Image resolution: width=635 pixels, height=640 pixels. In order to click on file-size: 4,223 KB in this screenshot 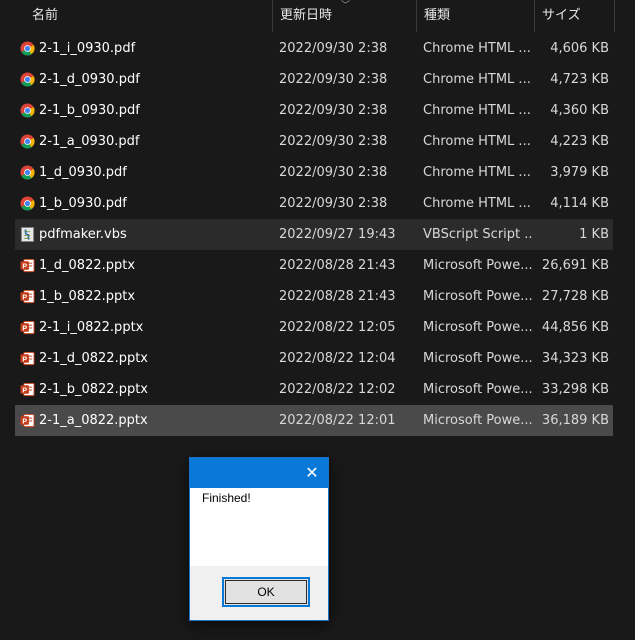, I will do `click(579, 141)`.